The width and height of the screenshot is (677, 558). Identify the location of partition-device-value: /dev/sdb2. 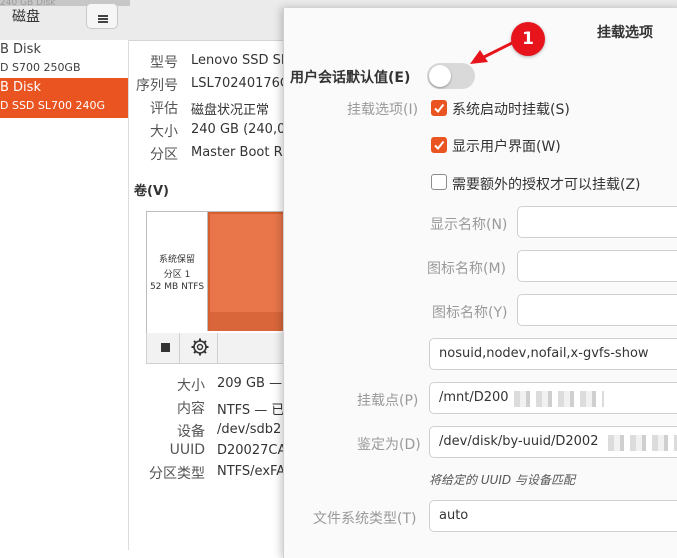
(249, 429).